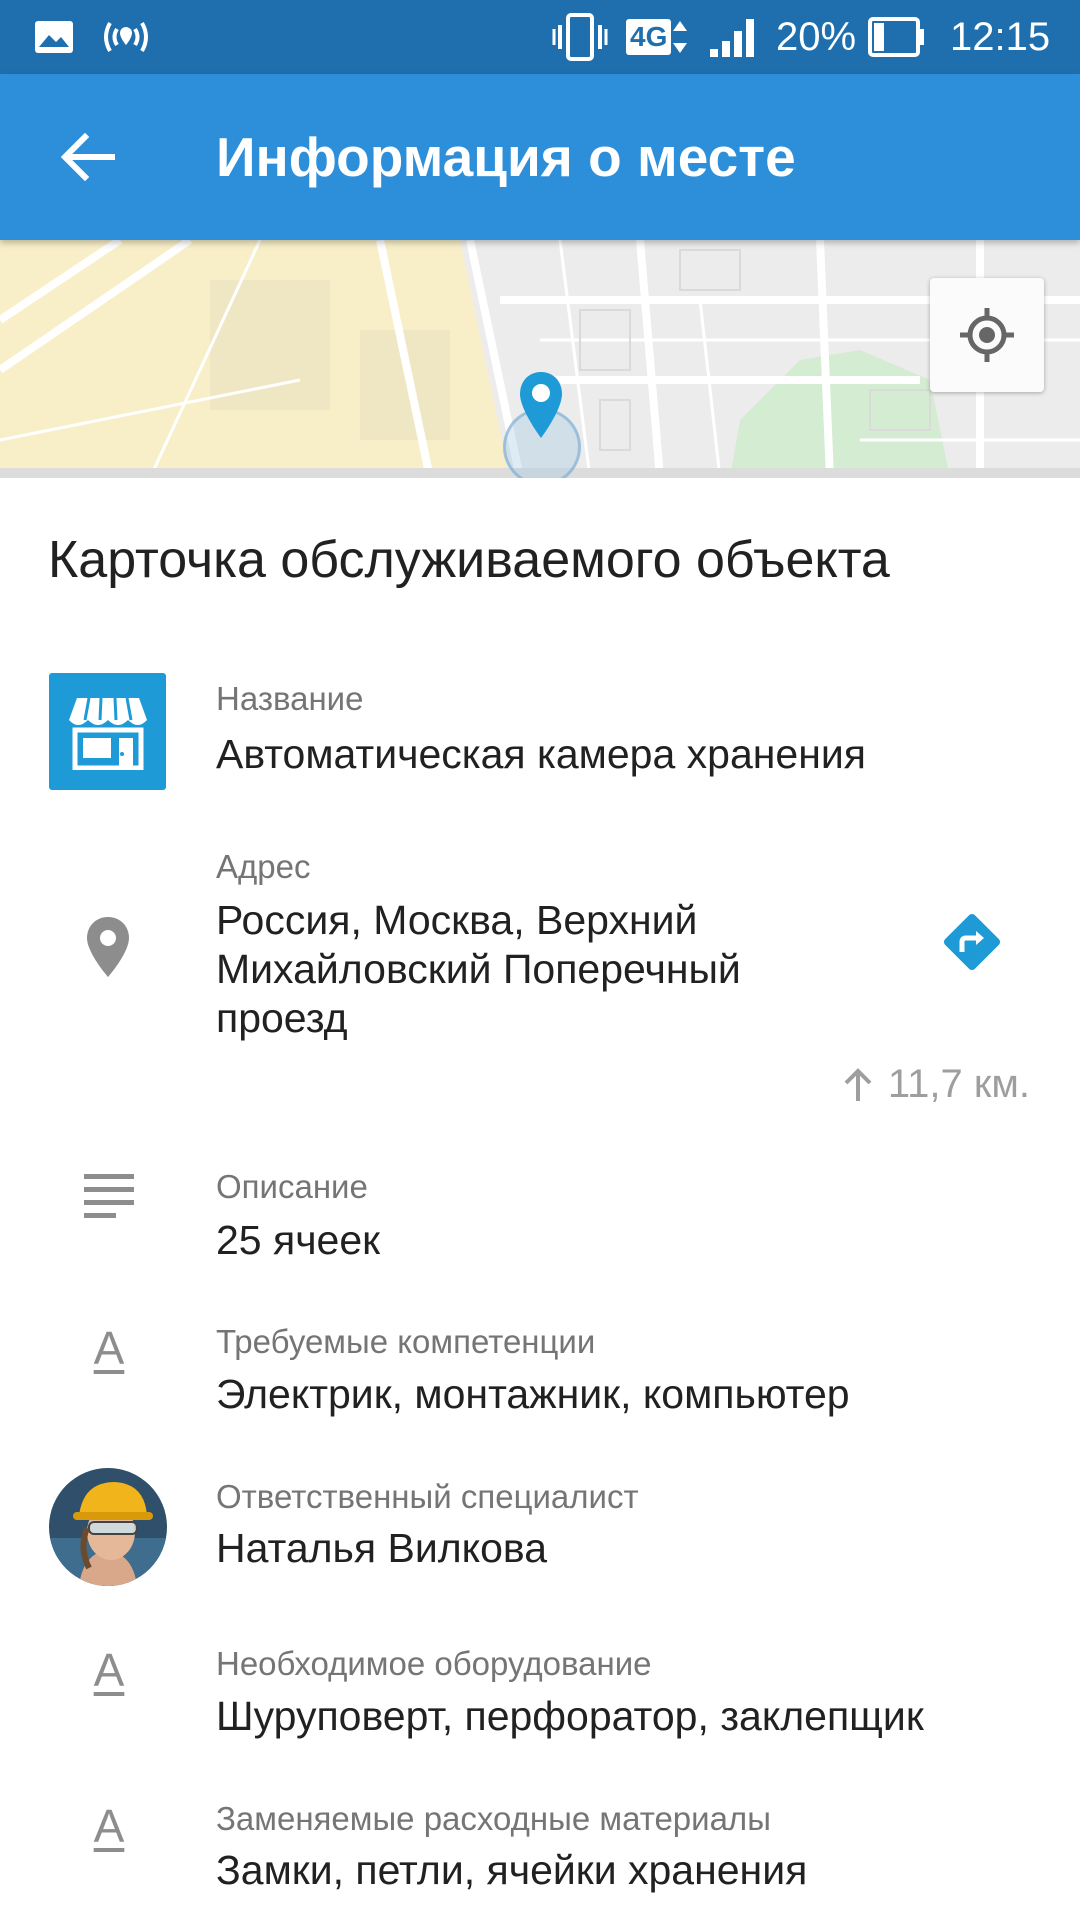  What do you see at coordinates (580, 37) in the screenshot?
I see `vibrate-icon` at bounding box center [580, 37].